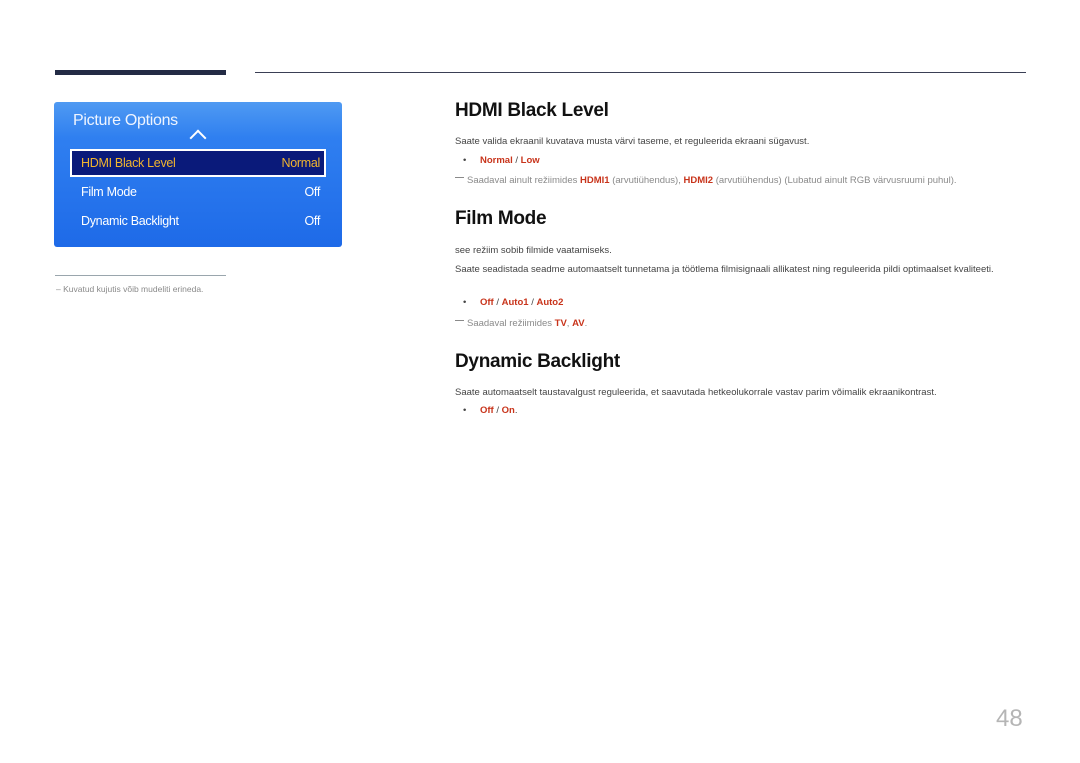 This screenshot has width=1080, height=763. I want to click on header-rule-thick, so click(140, 72).